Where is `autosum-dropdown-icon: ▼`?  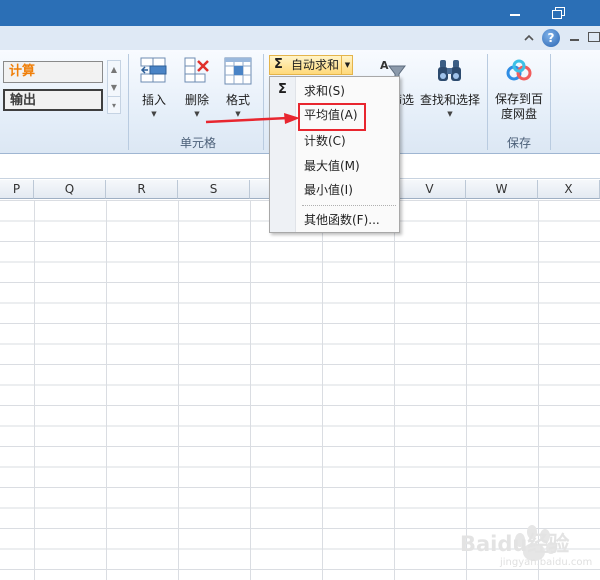 autosum-dropdown-icon: ▼ is located at coordinates (347, 65).